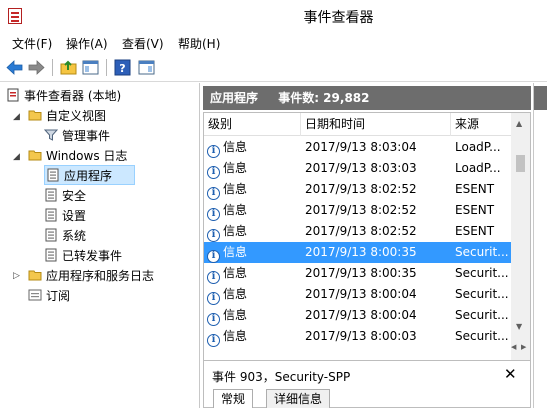  What do you see at coordinates (74, 196) in the screenshot?
I see `tree-item-label: 安全` at bounding box center [74, 196].